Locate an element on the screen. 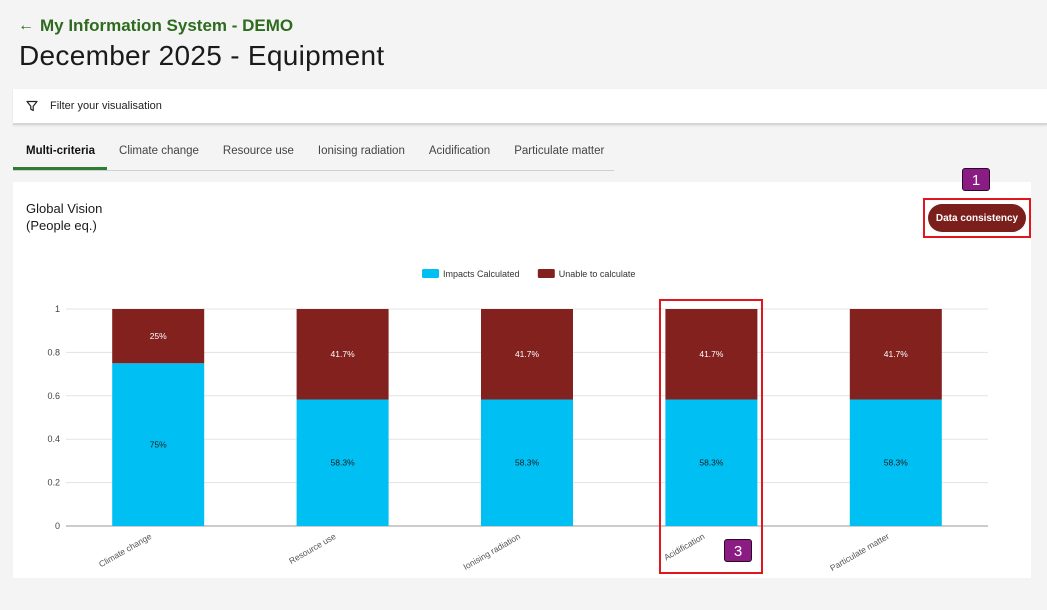  data-label: 75% is located at coordinates (158, 445).